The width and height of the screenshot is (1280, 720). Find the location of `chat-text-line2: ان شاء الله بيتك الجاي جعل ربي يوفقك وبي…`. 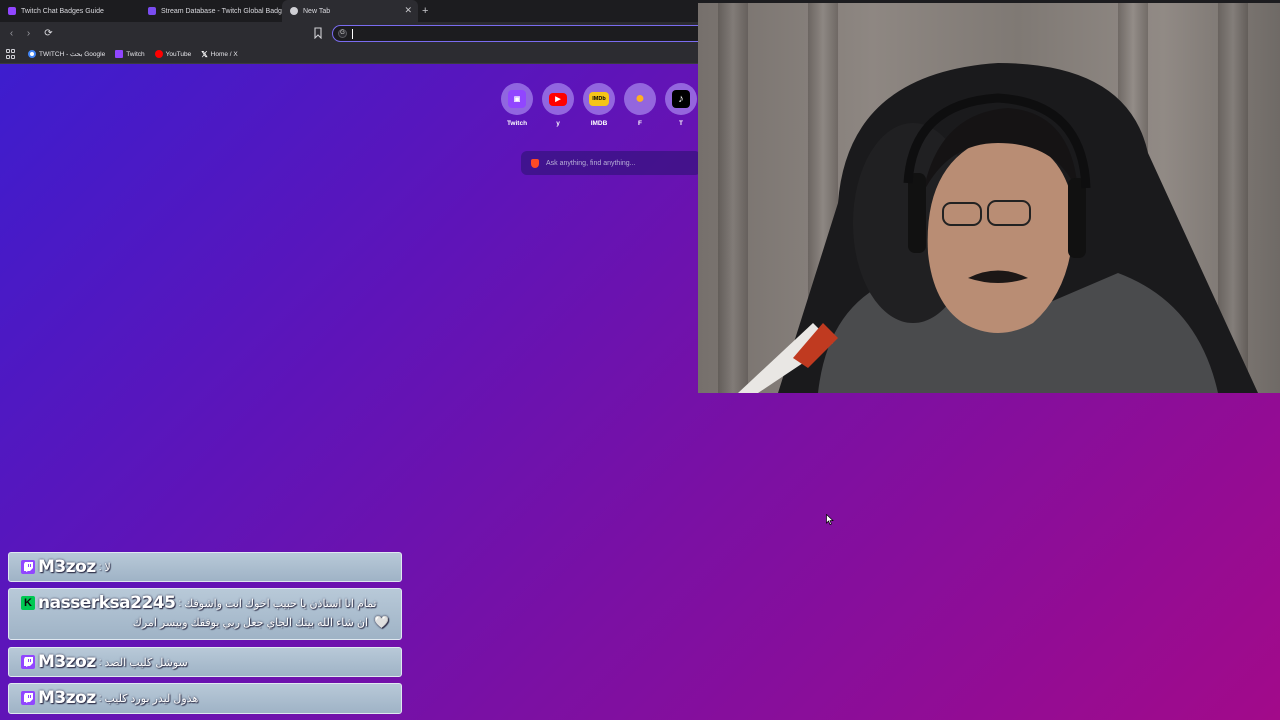

chat-text-line2: ان شاء الله بيتك الجاي جعل ربي يوفقك وبي… is located at coordinates (250, 622).